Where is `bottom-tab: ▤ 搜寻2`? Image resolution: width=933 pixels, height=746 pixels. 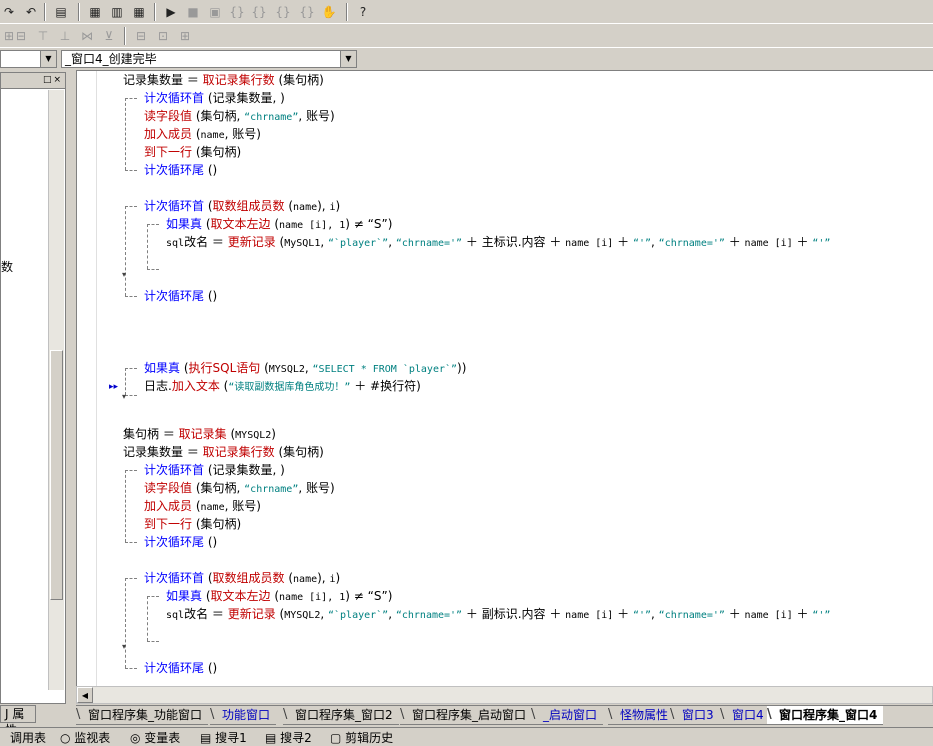 bottom-tab: ▤ 搜寻2 is located at coordinates (288, 738).